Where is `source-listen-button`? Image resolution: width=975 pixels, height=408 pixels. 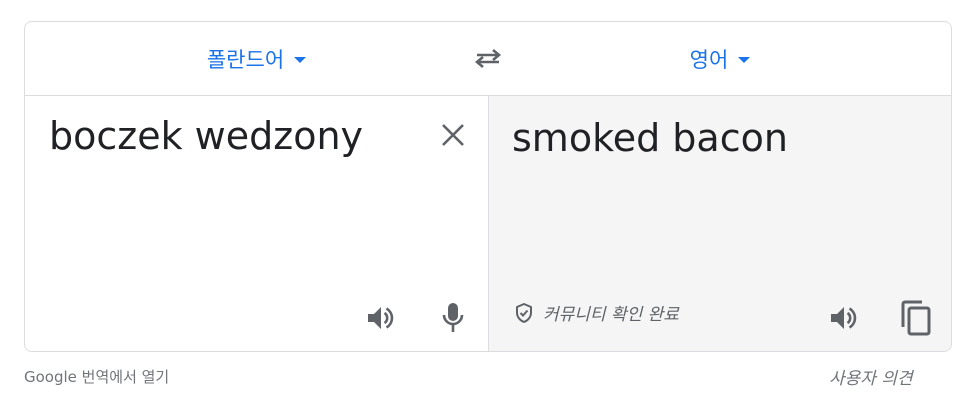
source-listen-button is located at coordinates (381, 318).